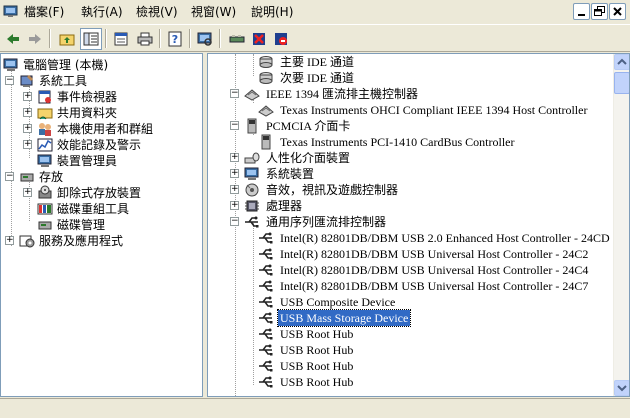 This screenshot has width=630, height=418. What do you see at coordinates (44, 12) in the screenshot?
I see `menu-file: 檔案(F)` at bounding box center [44, 12].